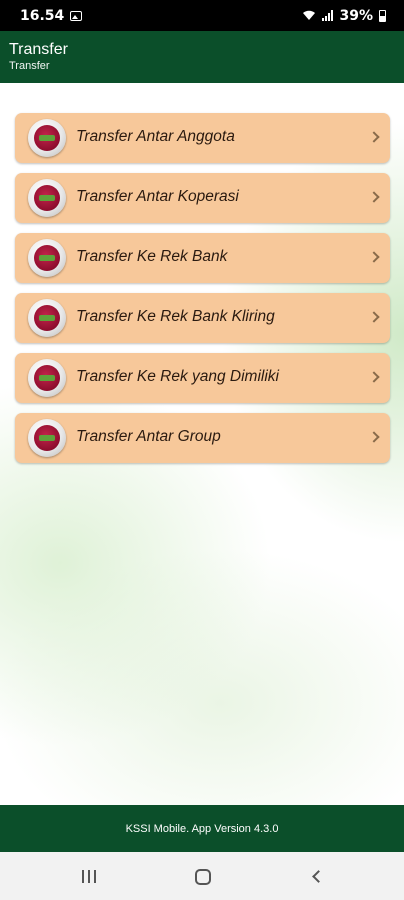 Image resolution: width=404 pixels, height=900 pixels. I want to click on status-left: 16.54, so click(51, 15).